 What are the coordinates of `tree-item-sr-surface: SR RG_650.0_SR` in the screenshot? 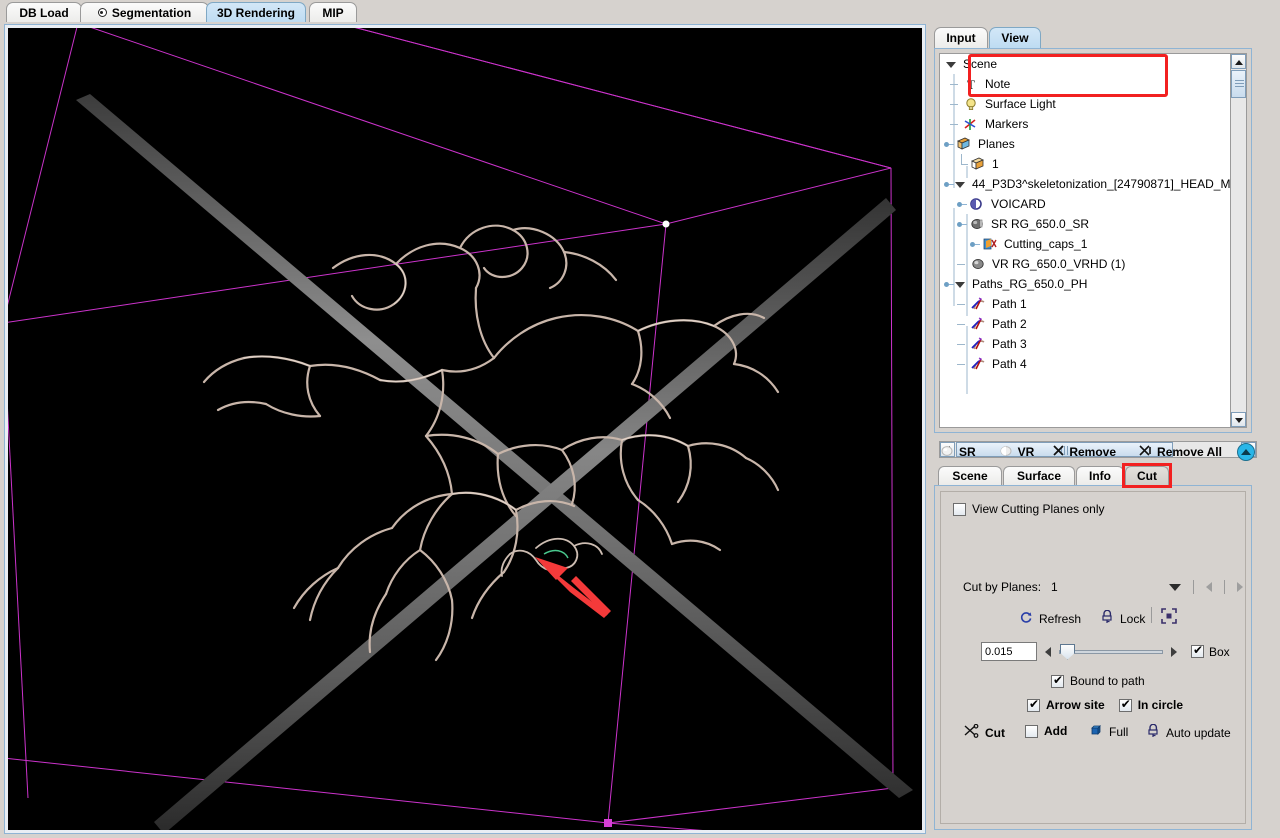 It's located at (1085, 224).